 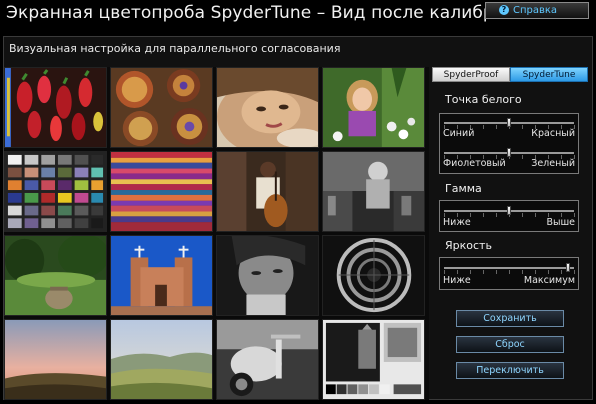 I want to click on brightness-ticks, so click(x=509, y=272).